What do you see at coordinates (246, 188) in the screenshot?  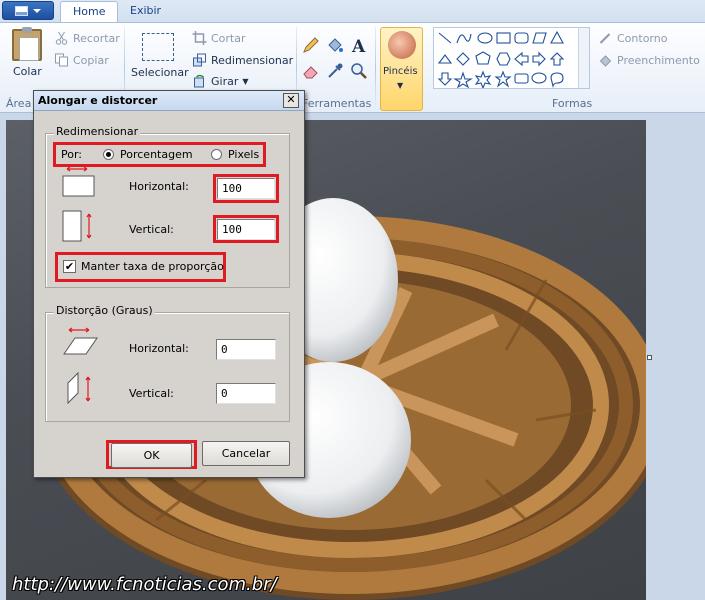 I see `resize-horizontal-input: 100` at bounding box center [246, 188].